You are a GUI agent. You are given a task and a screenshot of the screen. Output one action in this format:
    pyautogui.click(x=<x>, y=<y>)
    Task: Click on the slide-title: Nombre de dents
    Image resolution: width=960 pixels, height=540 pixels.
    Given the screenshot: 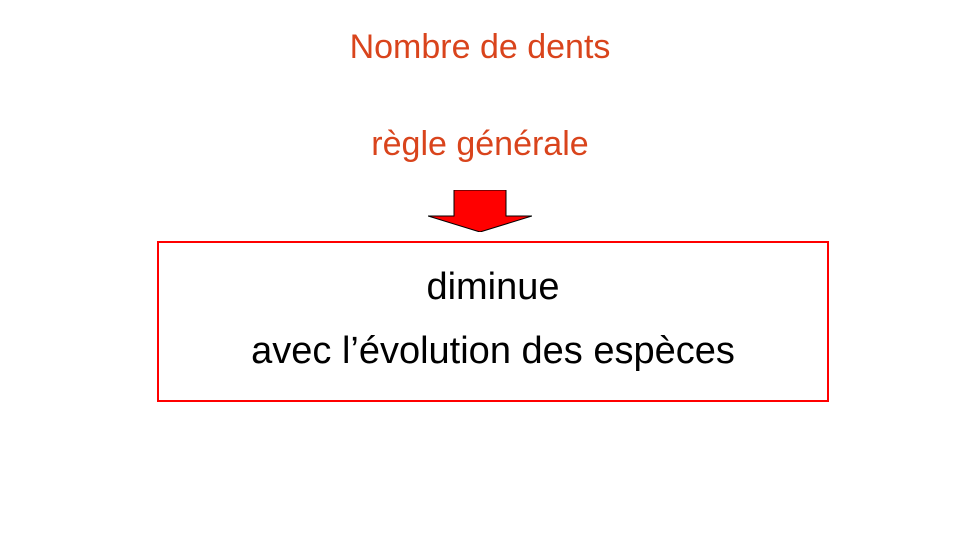 What is the action you would take?
    pyautogui.click(x=480, y=47)
    